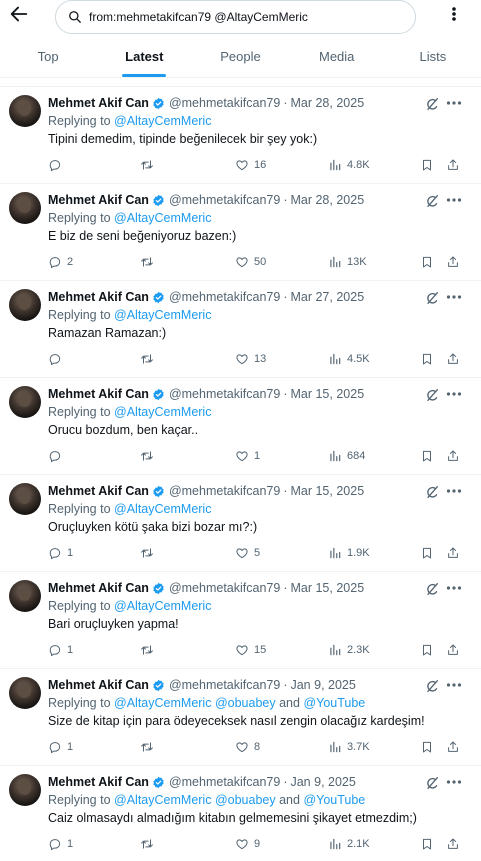  I want to click on views-button: 2.3K, so click(349, 650).